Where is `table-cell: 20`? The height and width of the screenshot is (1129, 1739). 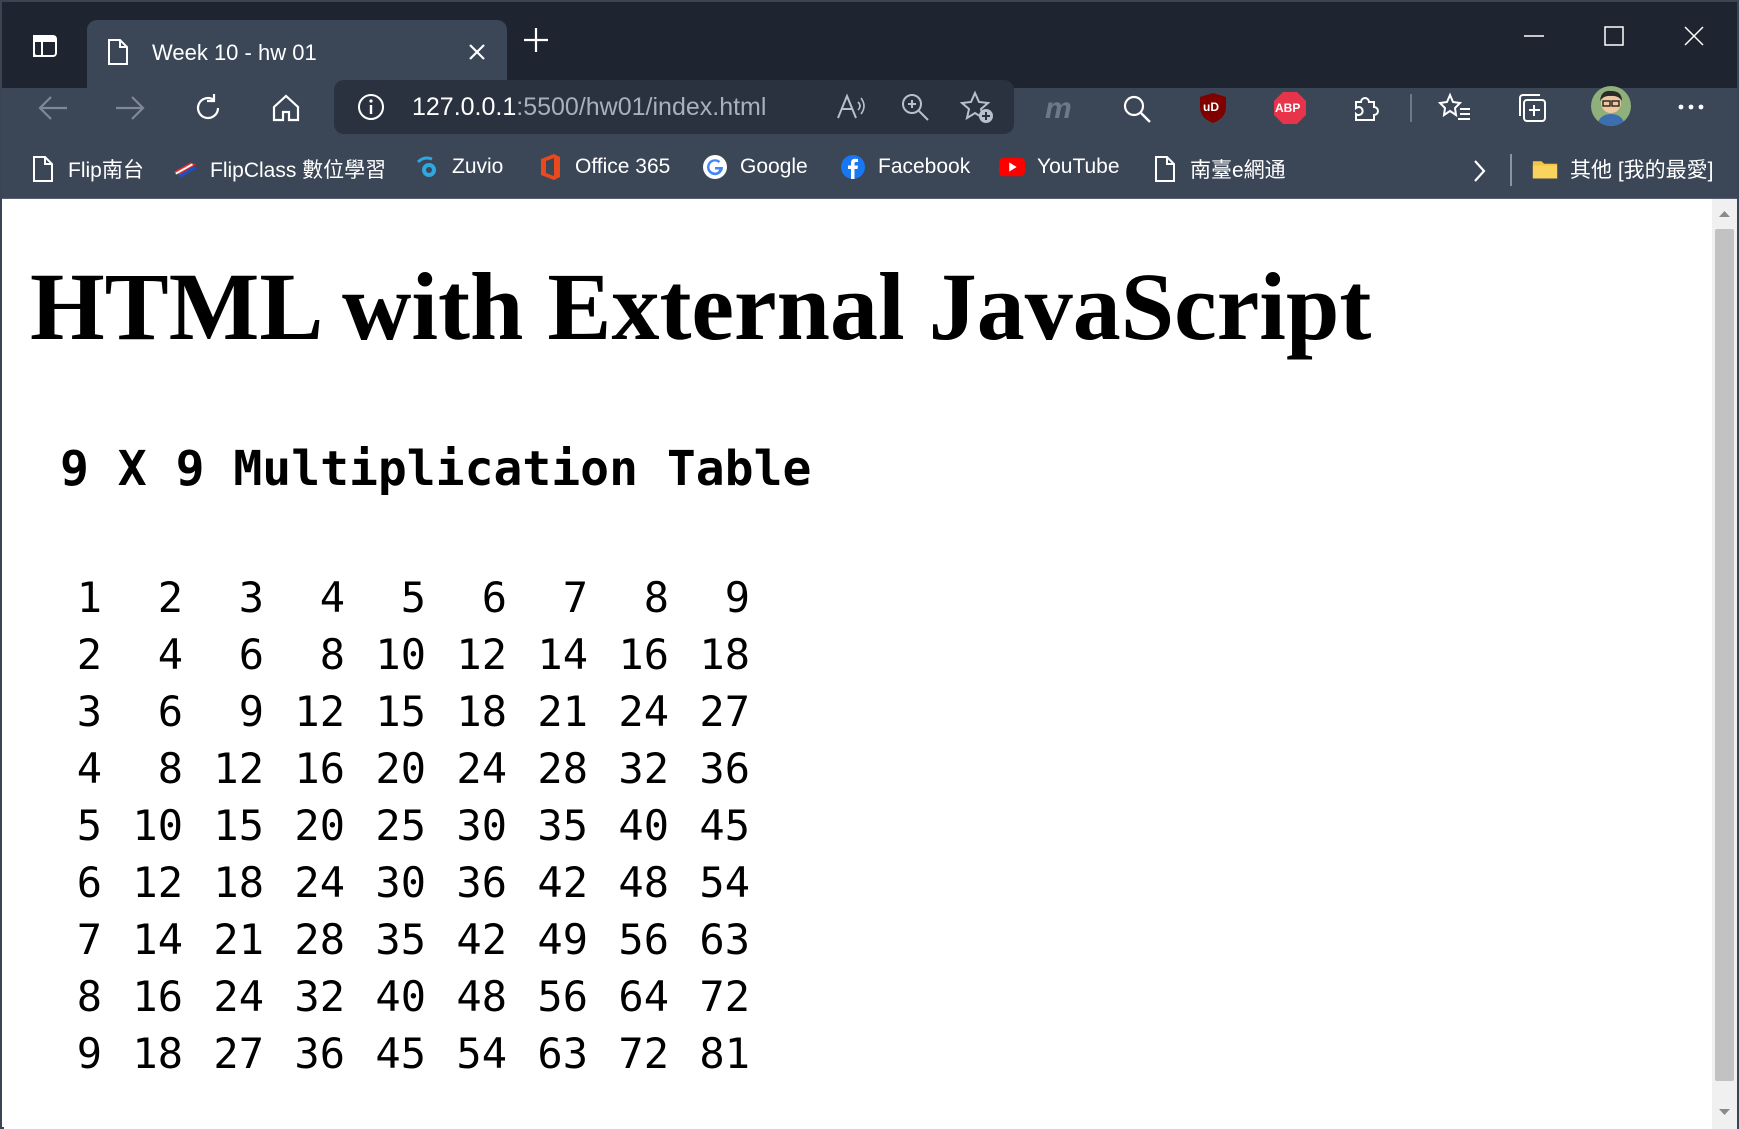 table-cell: 20 is located at coordinates (400, 768).